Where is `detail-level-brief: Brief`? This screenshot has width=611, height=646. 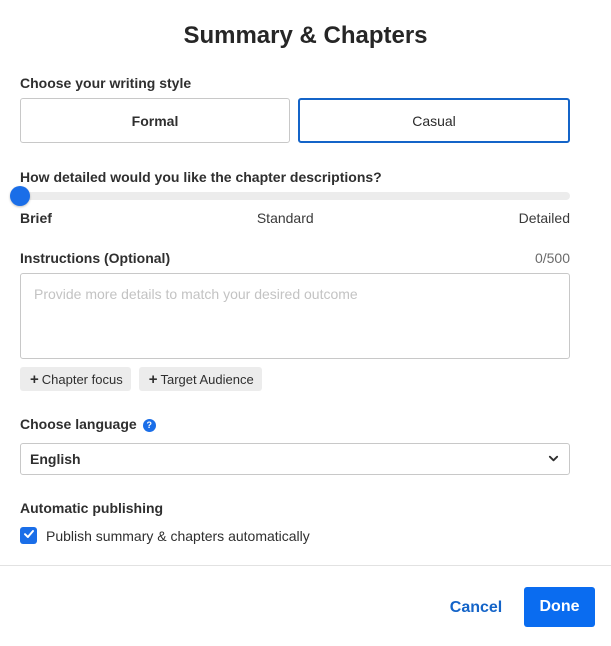 detail-level-brief: Brief is located at coordinates (36, 218).